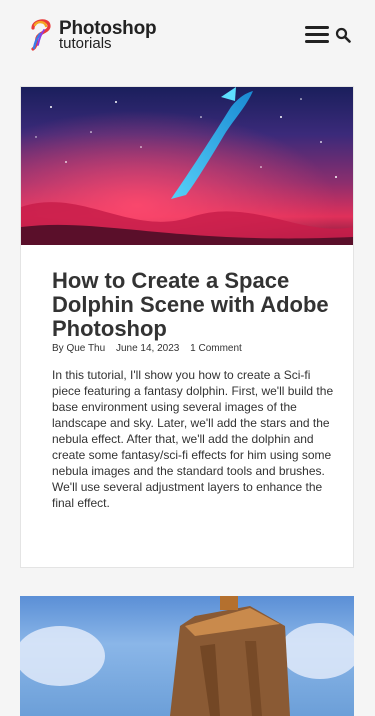 The width and height of the screenshot is (375, 716). I want to click on post-meta: By Que Thu June 14, 2023 1 Comment, so click(151, 348).